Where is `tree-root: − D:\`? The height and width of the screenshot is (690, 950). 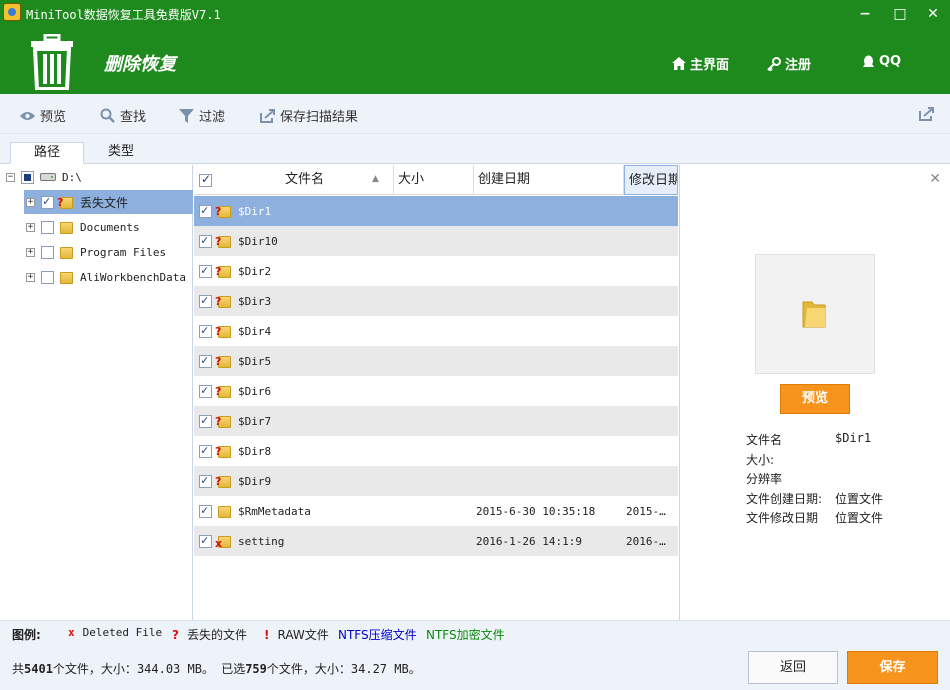
tree-root: − D:\ is located at coordinates (99, 177).